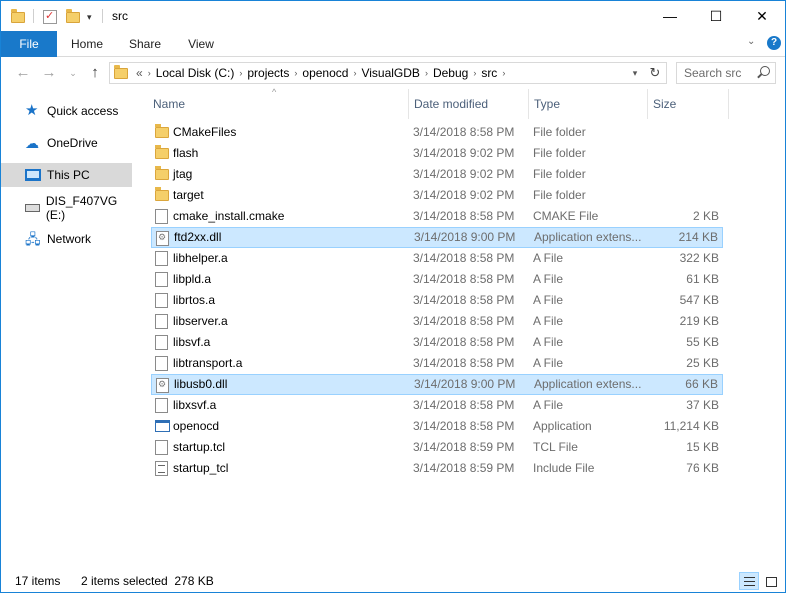  I want to click on file-size: 25 KB, so click(702, 363).